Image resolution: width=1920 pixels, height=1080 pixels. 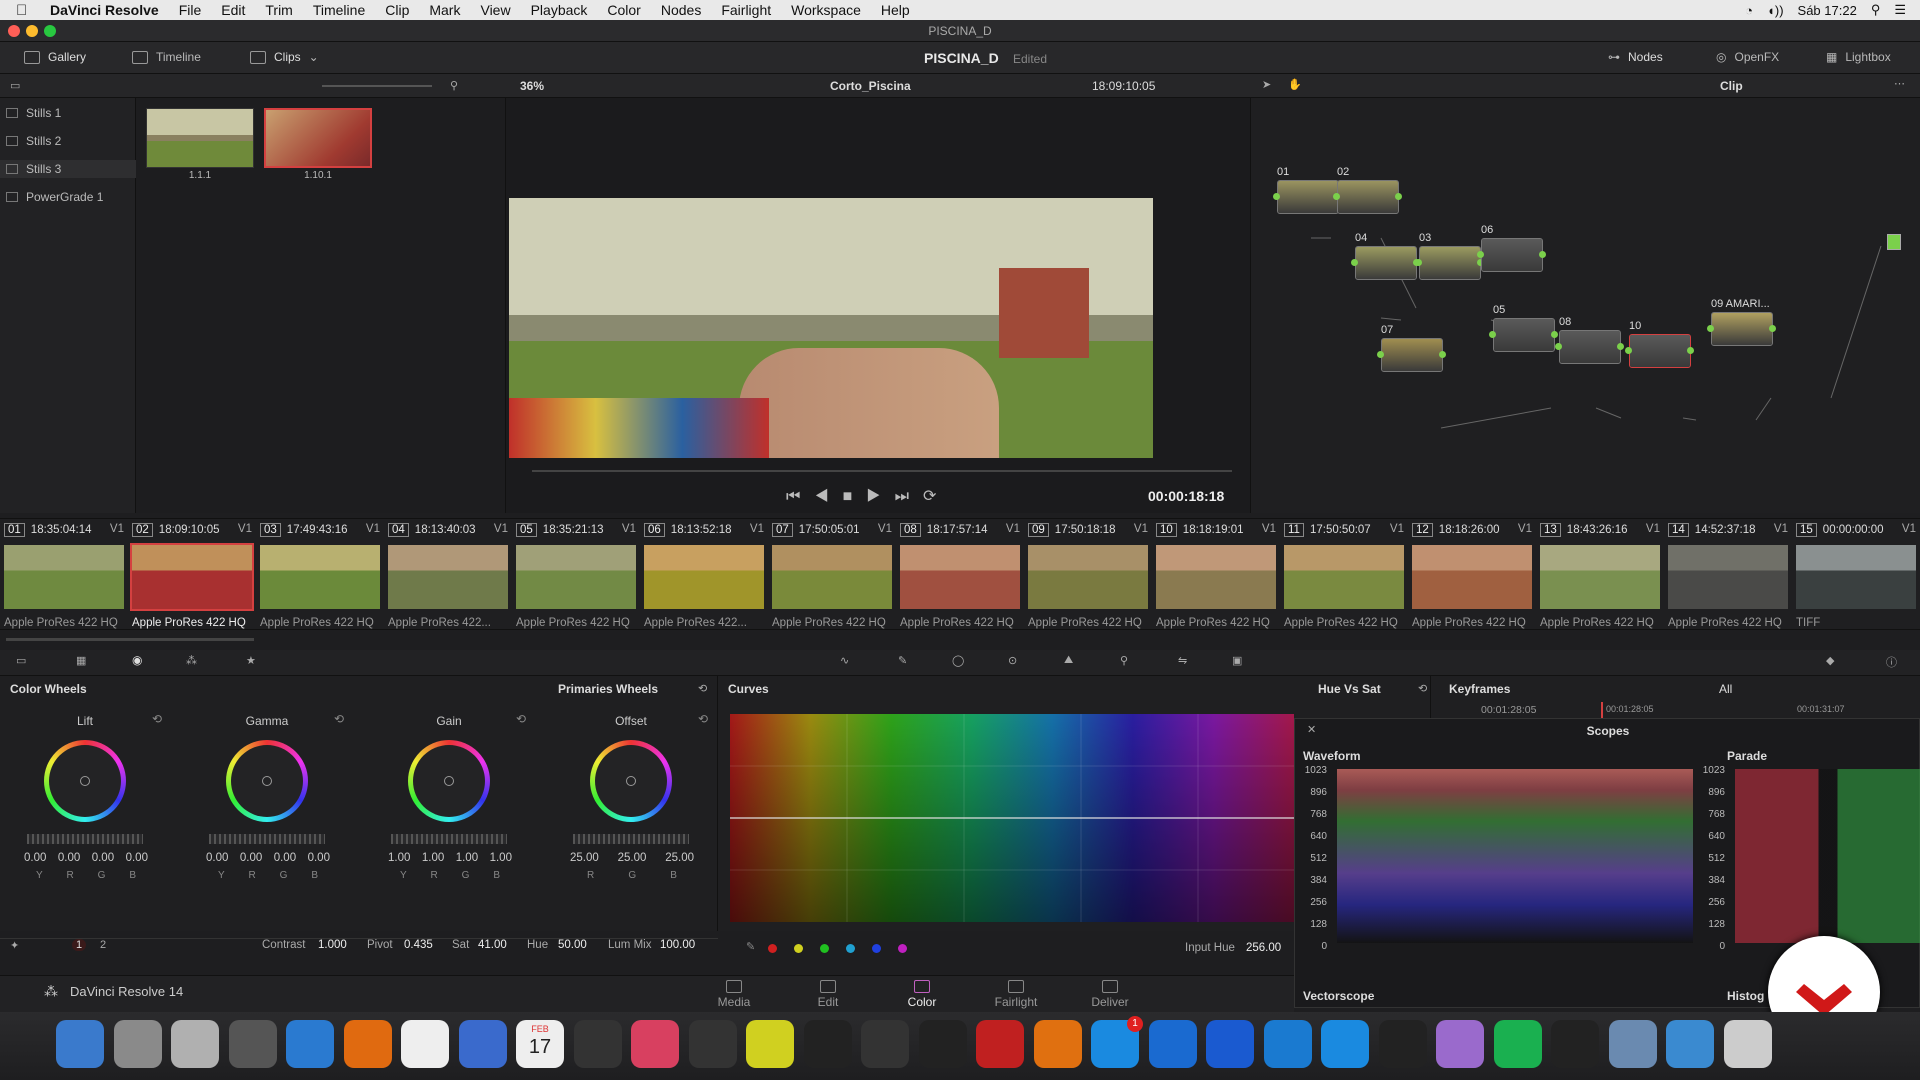 I want to click on color-match-icon: ▦, so click(x=81, y=660).